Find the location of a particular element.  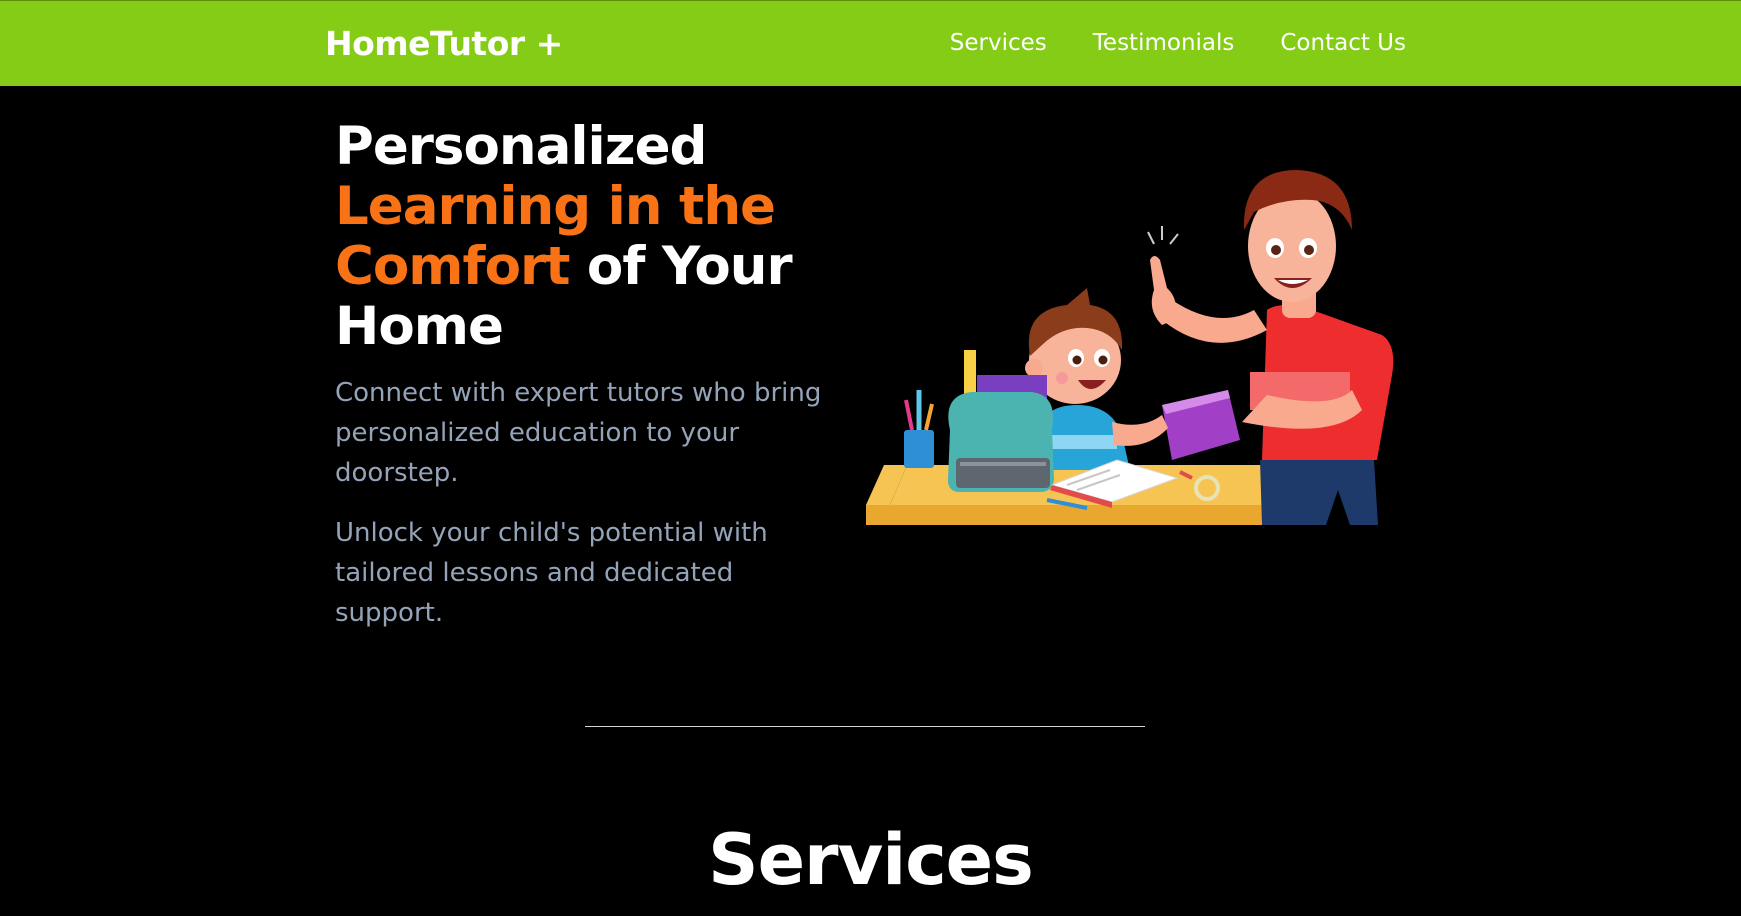

man-raised-arm is located at coordinates (1214, 321).